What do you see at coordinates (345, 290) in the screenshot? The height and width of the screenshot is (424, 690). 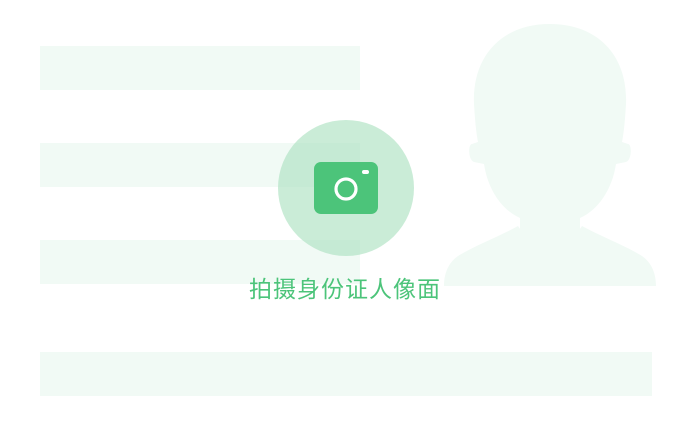 I see `capture-label: 拍摄身份证人像面` at bounding box center [345, 290].